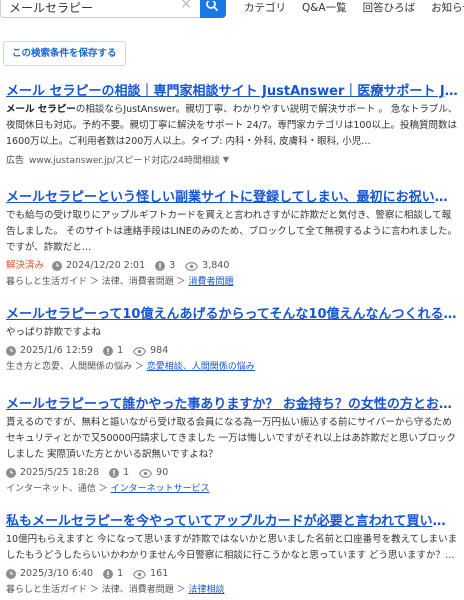 This screenshot has height=600, width=464. What do you see at coordinates (232, 574) in the screenshot?
I see `result-meta: 2025/3/10 6:40 1 161` at bounding box center [232, 574].